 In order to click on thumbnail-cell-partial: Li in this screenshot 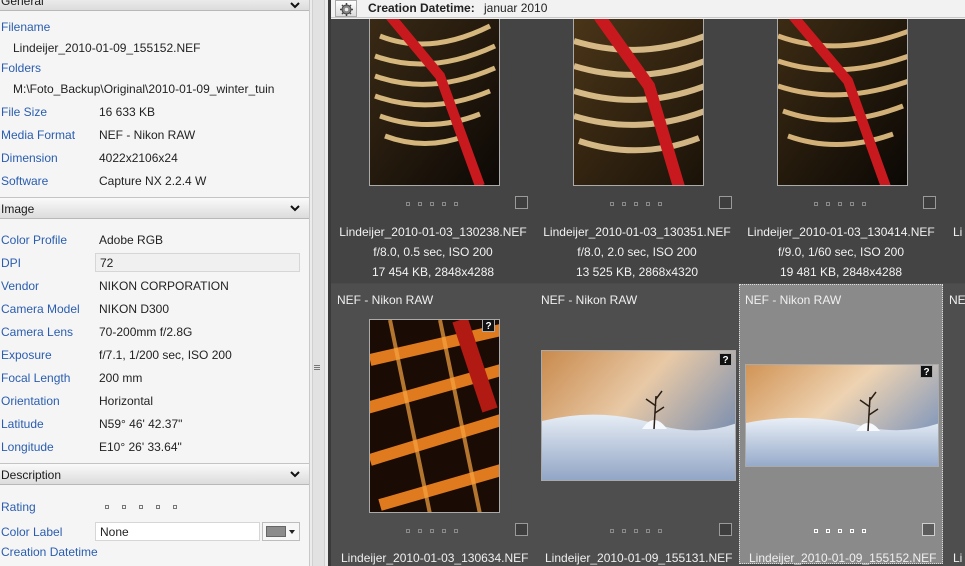, I will do `click(954, 151)`.